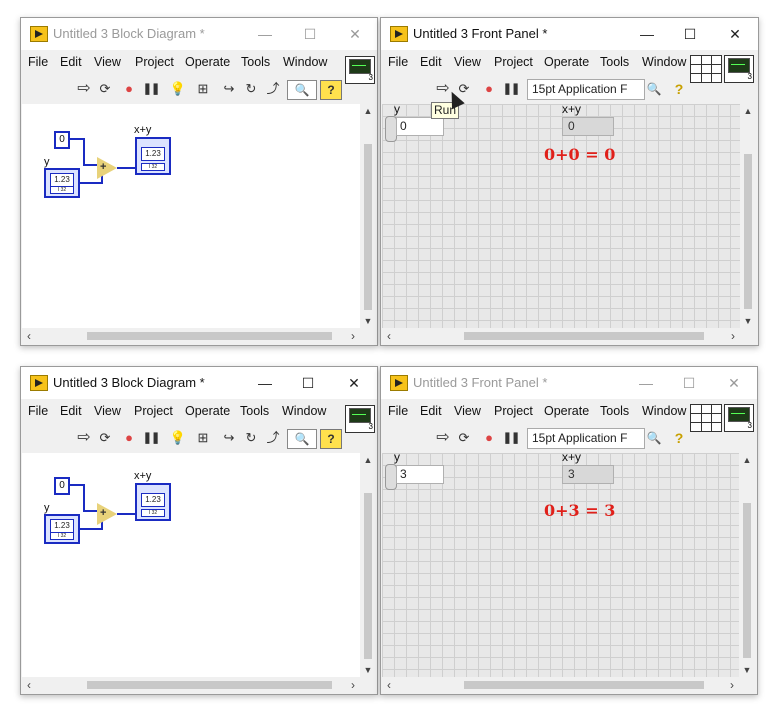  I want to click on numeric-control-y: 3, so click(420, 474).